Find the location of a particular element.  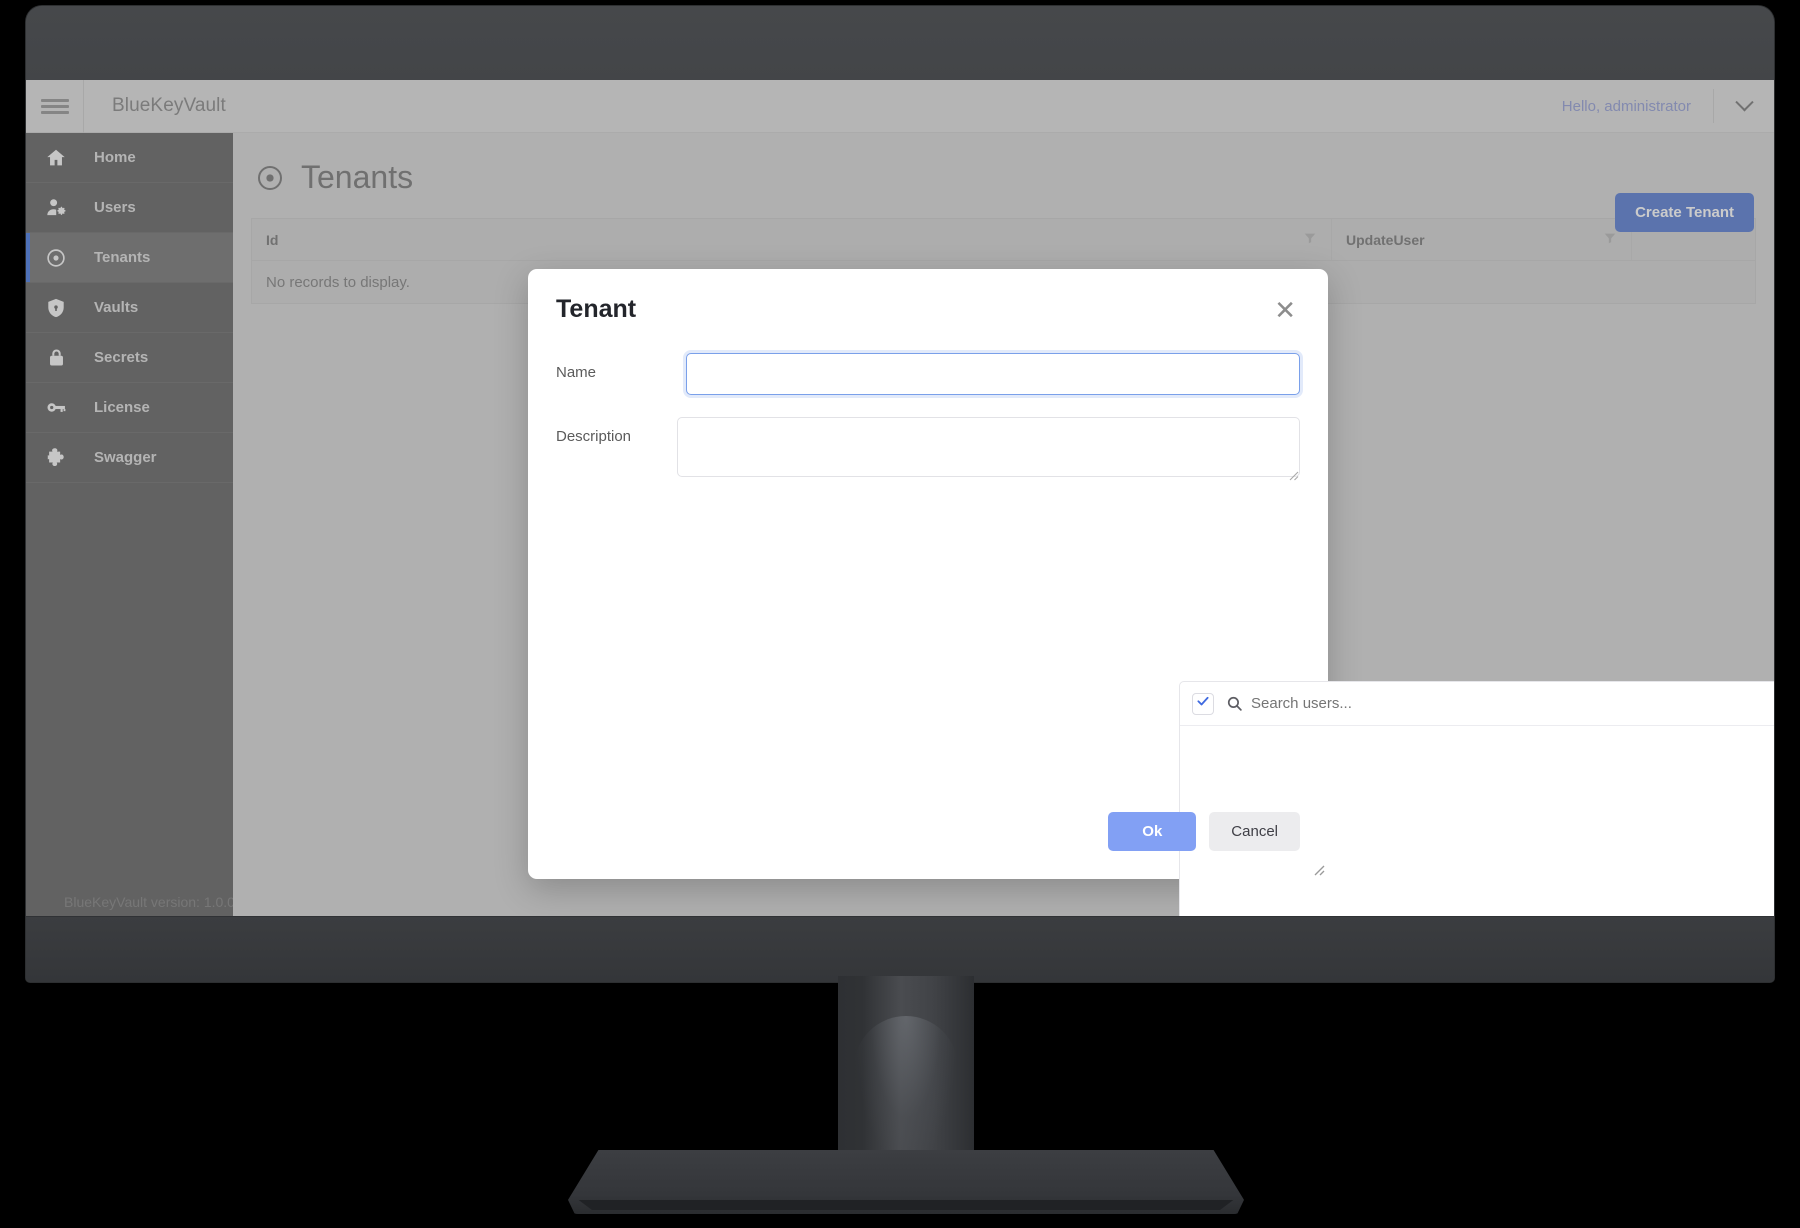

monitor-bezel-bottom is located at coordinates (900, 949).